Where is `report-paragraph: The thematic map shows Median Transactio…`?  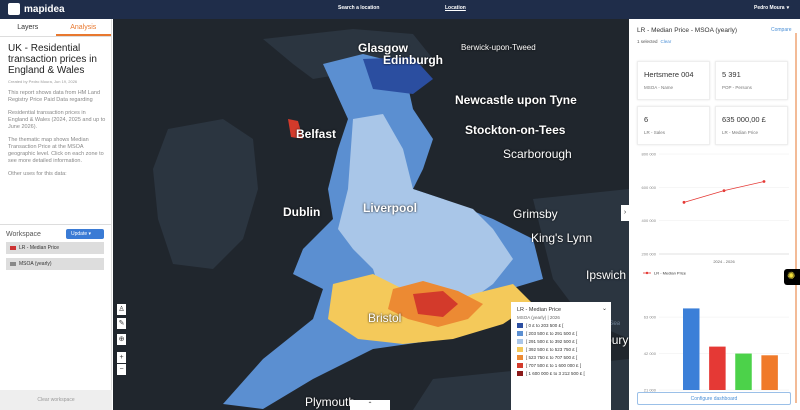
report-paragraph: The thematic map shows Median Transactio… is located at coordinates (56, 150).